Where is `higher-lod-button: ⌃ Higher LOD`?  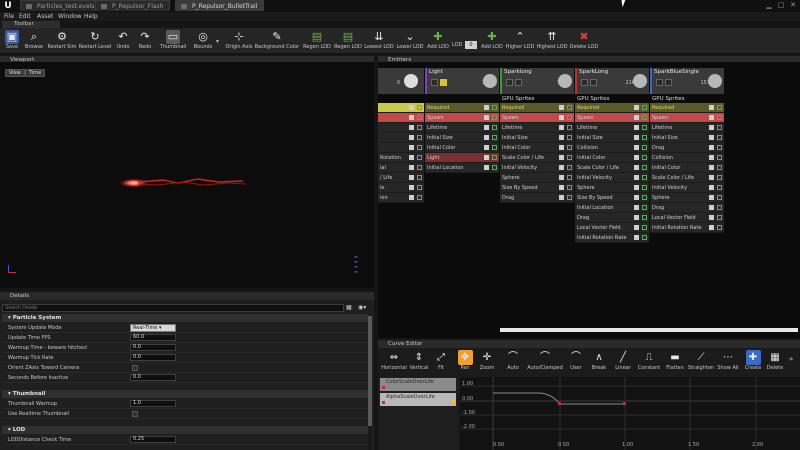 higher-lod-button: ⌃ Higher LOD is located at coordinates (520, 41).